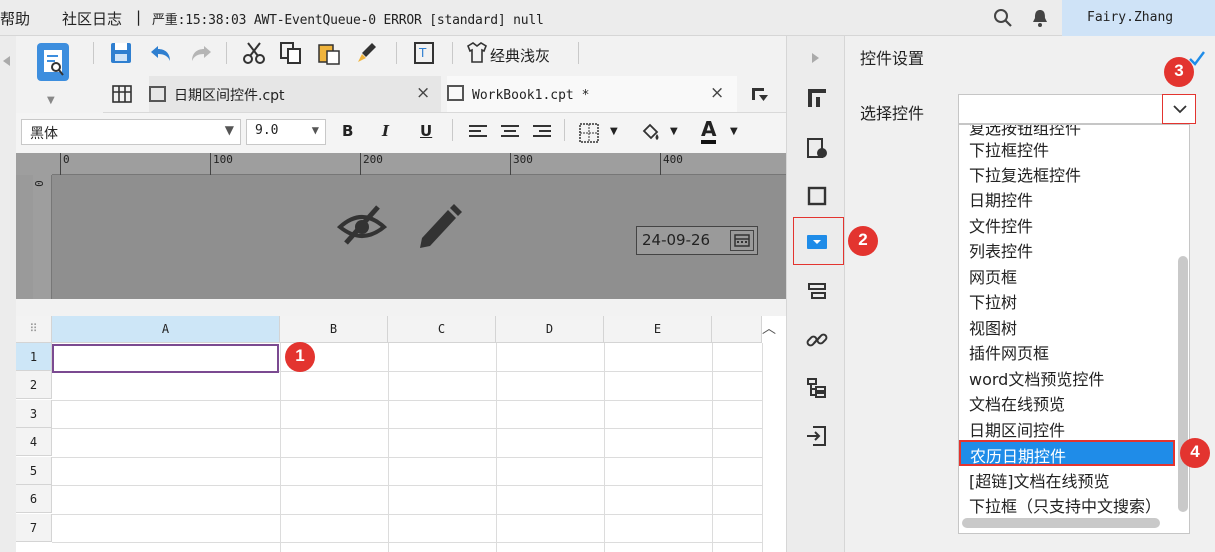  I want to click on calendar-icon, so click(742, 240).